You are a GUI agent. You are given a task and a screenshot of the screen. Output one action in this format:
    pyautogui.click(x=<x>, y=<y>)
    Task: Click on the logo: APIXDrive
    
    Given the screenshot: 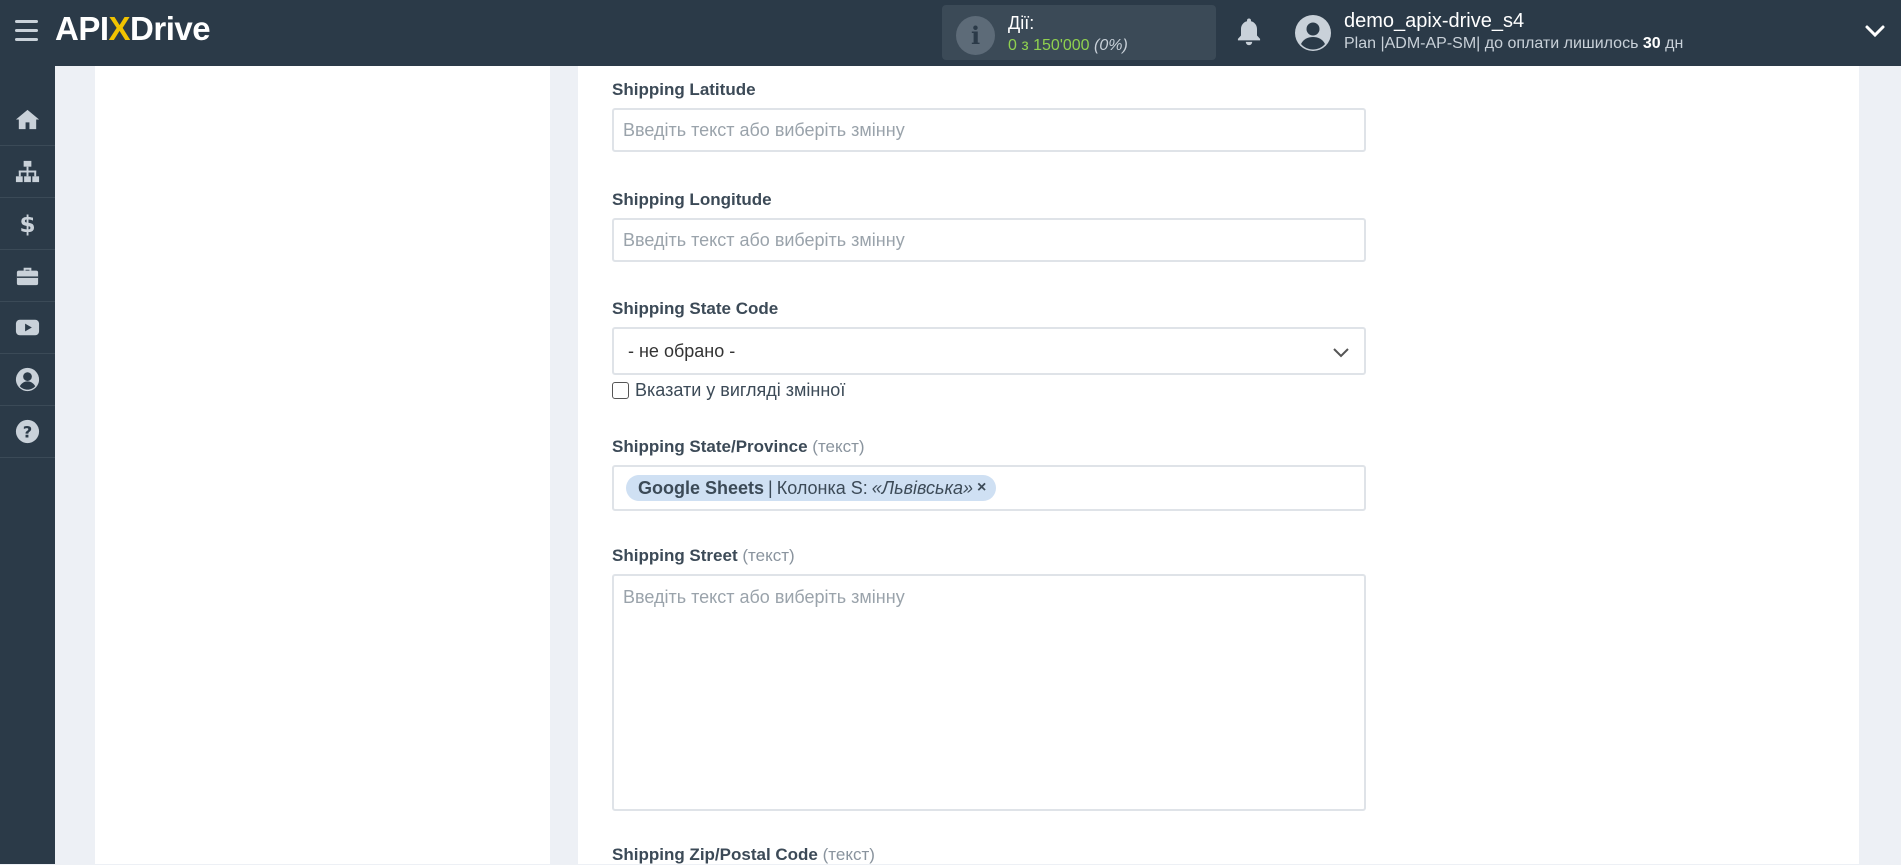 What is the action you would take?
    pyautogui.click(x=133, y=29)
    